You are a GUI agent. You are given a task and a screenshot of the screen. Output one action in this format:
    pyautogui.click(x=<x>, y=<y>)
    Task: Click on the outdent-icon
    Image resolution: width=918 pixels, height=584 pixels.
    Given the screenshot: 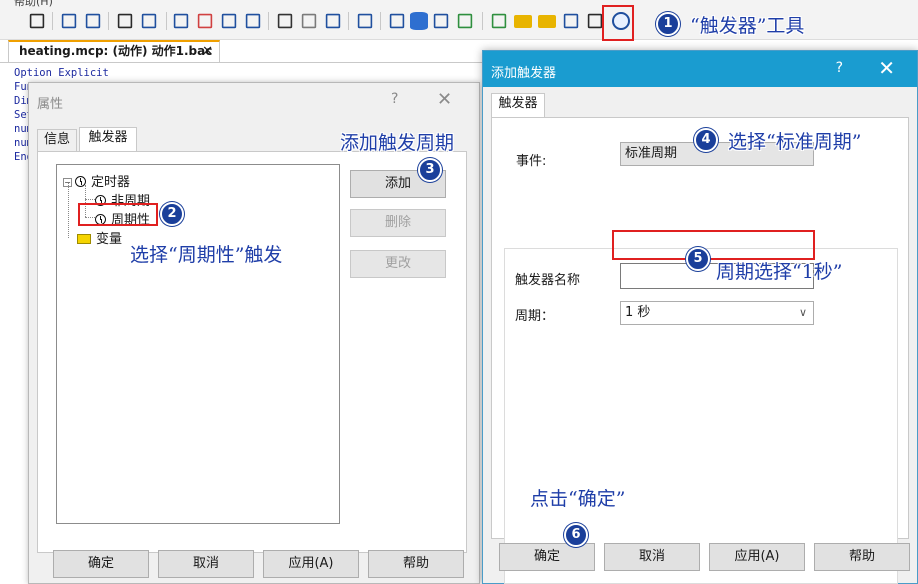 What is the action you would take?
    pyautogui.click(x=93, y=21)
    